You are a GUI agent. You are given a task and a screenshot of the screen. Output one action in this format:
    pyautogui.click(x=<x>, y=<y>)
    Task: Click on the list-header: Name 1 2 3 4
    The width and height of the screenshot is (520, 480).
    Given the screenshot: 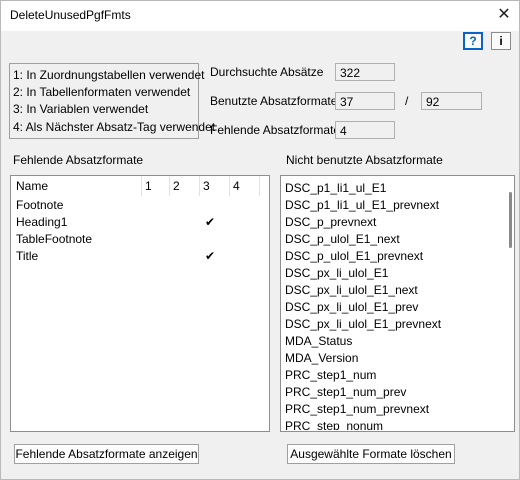 What is the action you would take?
    pyautogui.click(x=140, y=186)
    